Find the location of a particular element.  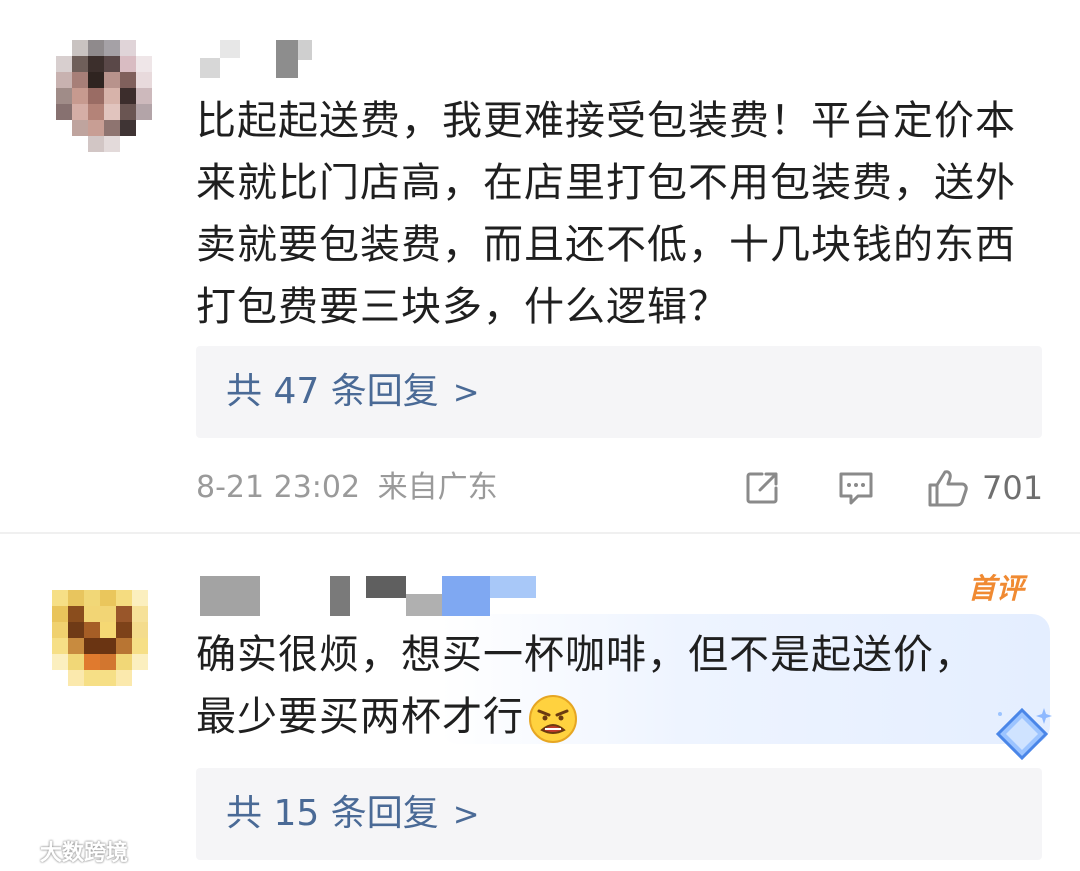

comment-text-line: 最少要买两杯才行 is located at coordinates (626, 717).